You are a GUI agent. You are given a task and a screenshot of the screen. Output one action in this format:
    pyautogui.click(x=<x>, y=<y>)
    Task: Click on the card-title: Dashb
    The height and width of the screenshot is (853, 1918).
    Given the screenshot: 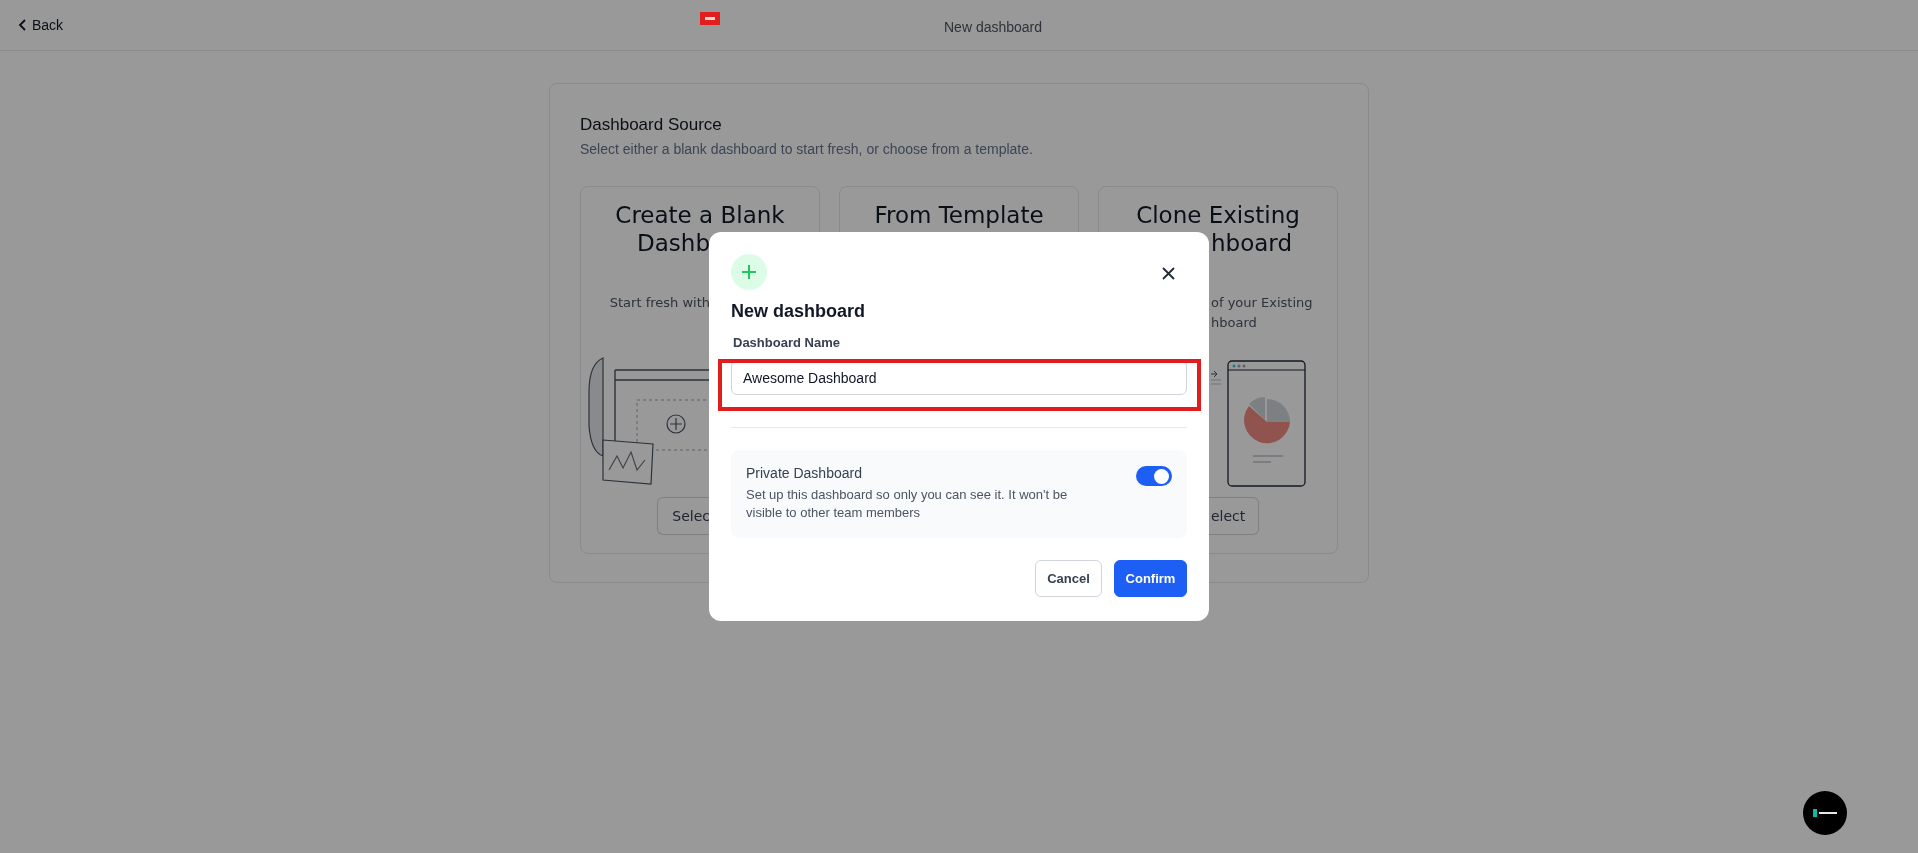 What is the action you would take?
    pyautogui.click(x=673, y=243)
    